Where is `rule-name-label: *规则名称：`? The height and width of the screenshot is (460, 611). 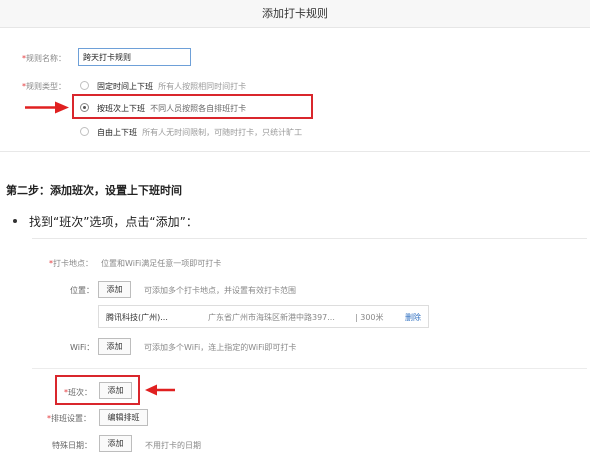 rule-name-label: *规则名称： is located at coordinates (44, 58).